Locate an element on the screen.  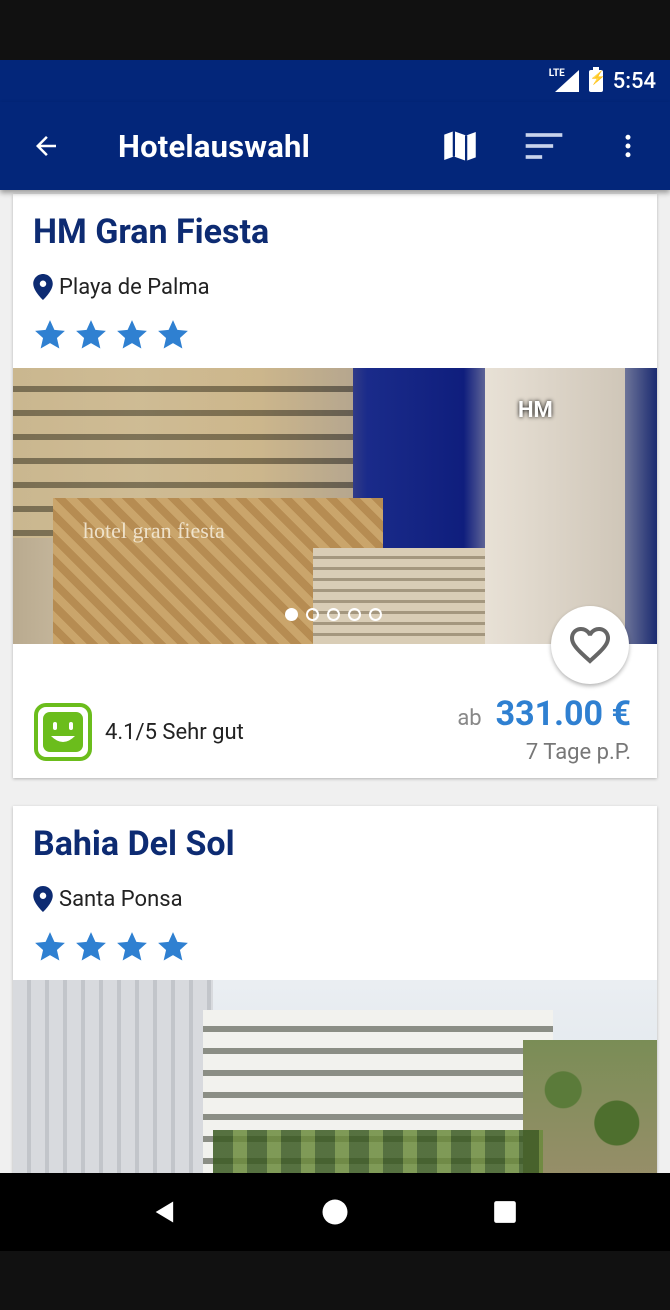
price-row: ab 331.00 € is located at coordinates (544, 714).